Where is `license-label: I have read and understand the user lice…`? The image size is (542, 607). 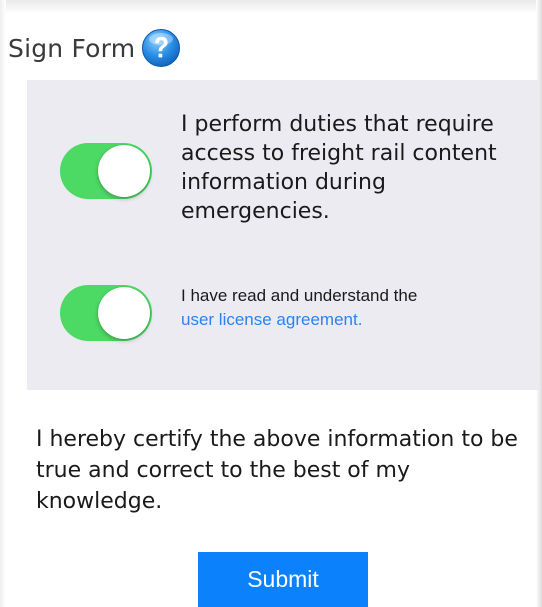
license-label: I have read and understand the user lice… is located at coordinates (351, 308).